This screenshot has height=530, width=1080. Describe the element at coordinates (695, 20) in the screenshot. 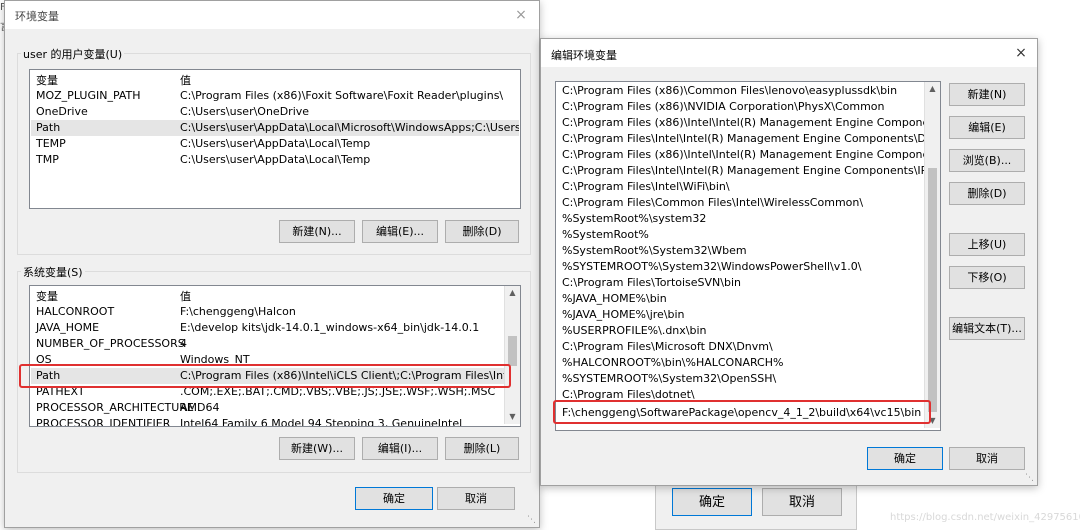

I see `bg-window` at that location.